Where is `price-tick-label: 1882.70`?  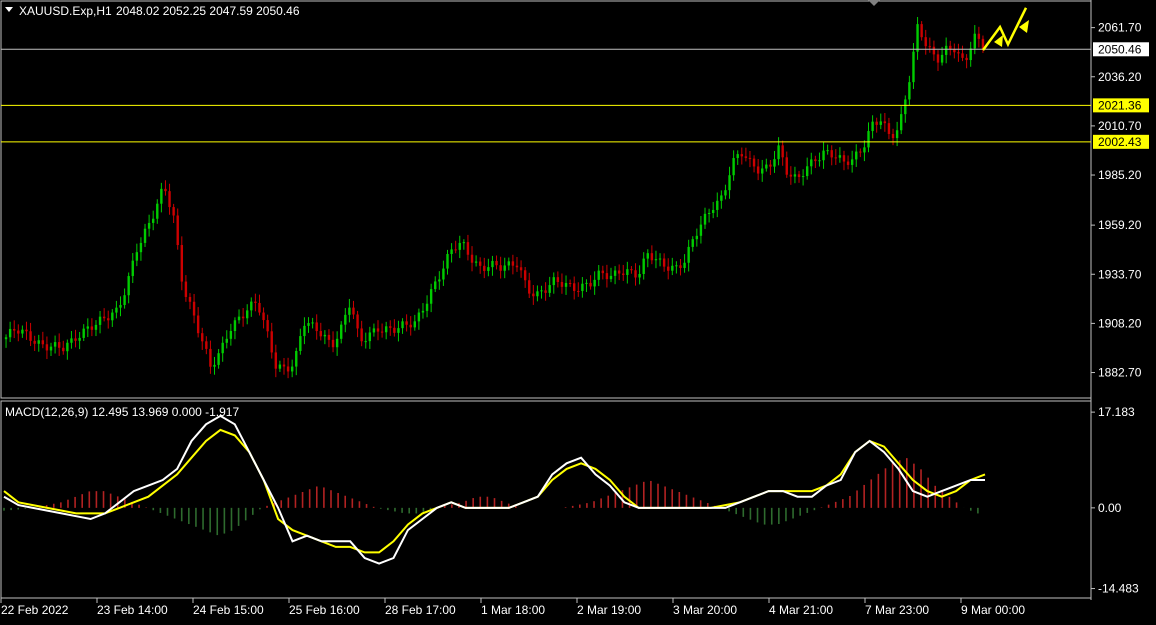
price-tick-label: 1882.70 is located at coordinates (1120, 373).